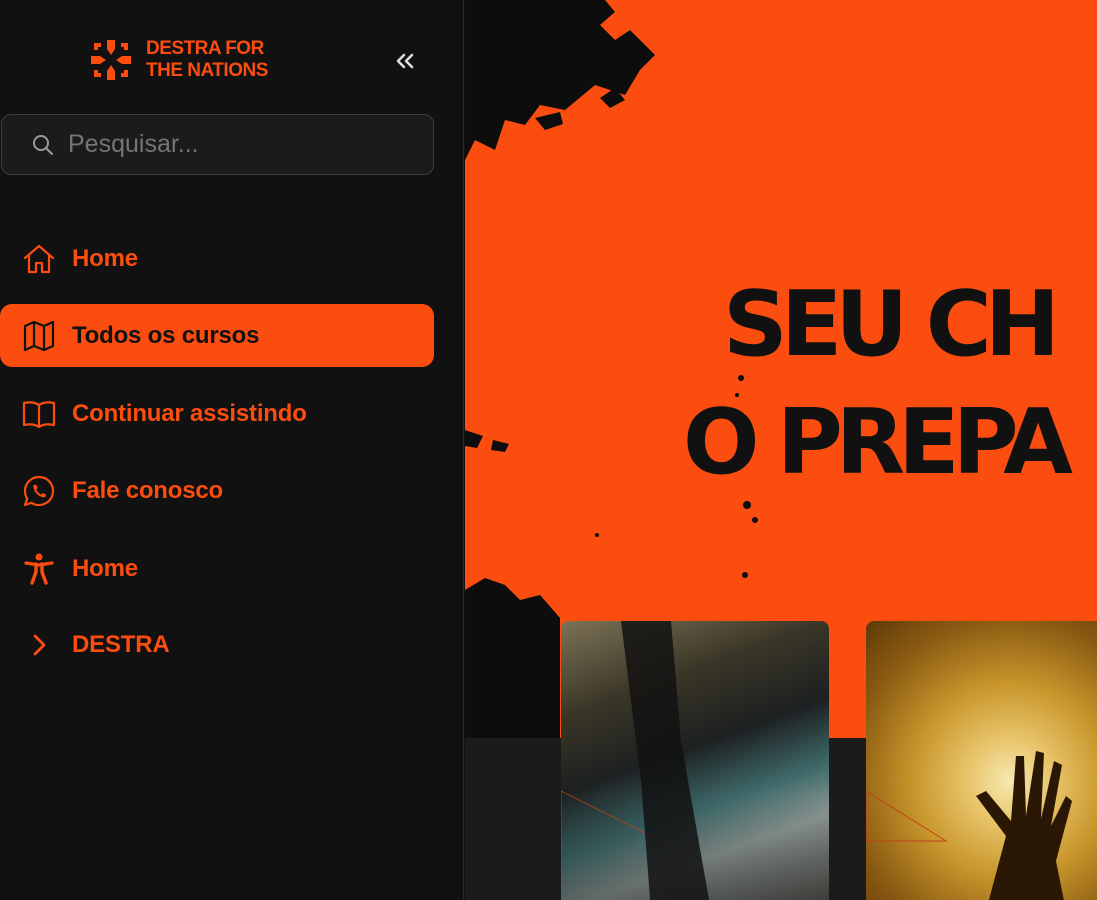 This screenshot has width=1097, height=900. What do you see at coordinates (121, 644) in the screenshot?
I see `sidebar-item-label: DESTRA` at bounding box center [121, 644].